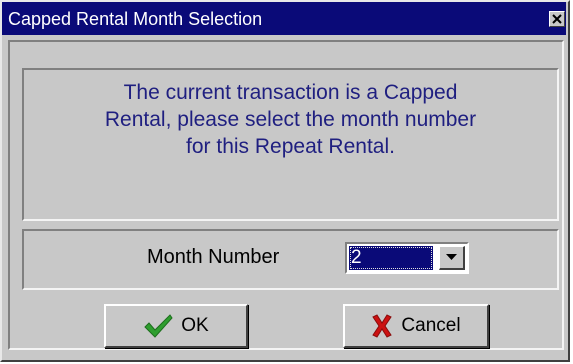  I want to click on close-icon, so click(557, 19).